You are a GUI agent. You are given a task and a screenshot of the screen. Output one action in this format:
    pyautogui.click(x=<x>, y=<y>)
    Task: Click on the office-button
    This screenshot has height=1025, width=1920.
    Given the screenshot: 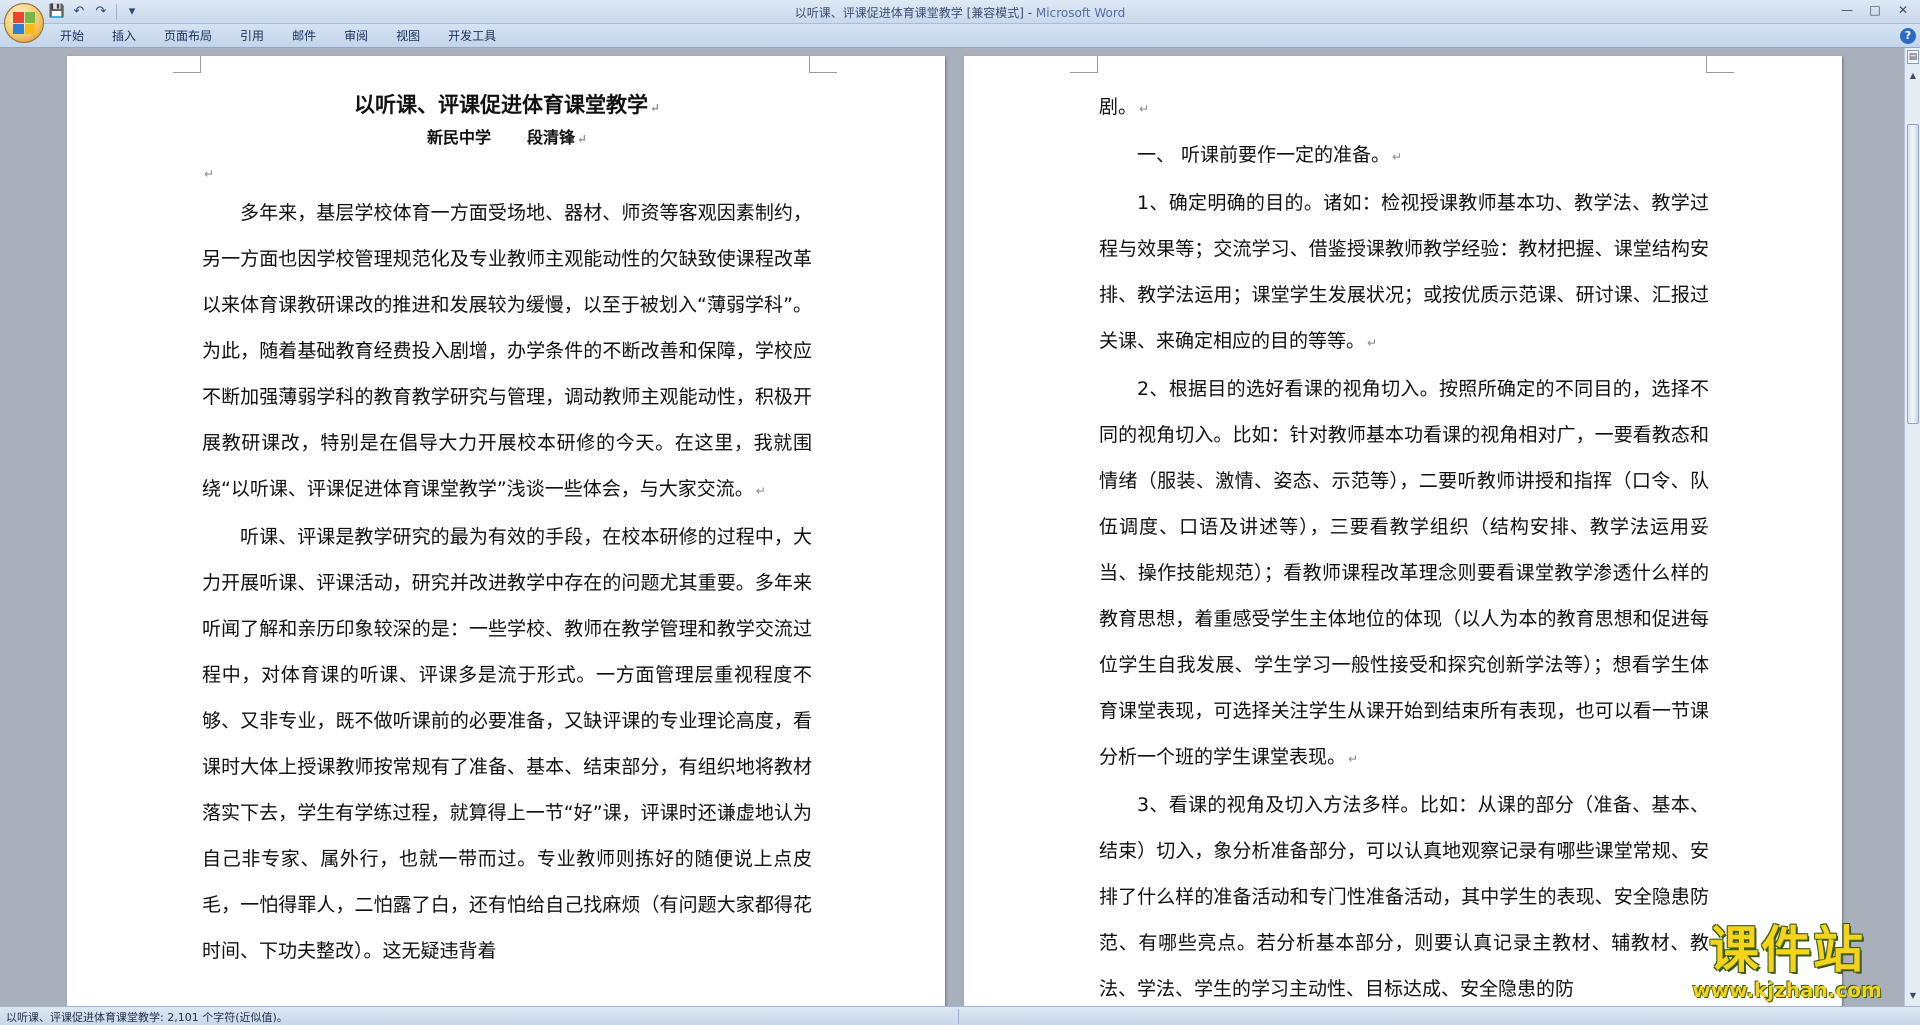 What is the action you would take?
    pyautogui.click(x=24, y=23)
    